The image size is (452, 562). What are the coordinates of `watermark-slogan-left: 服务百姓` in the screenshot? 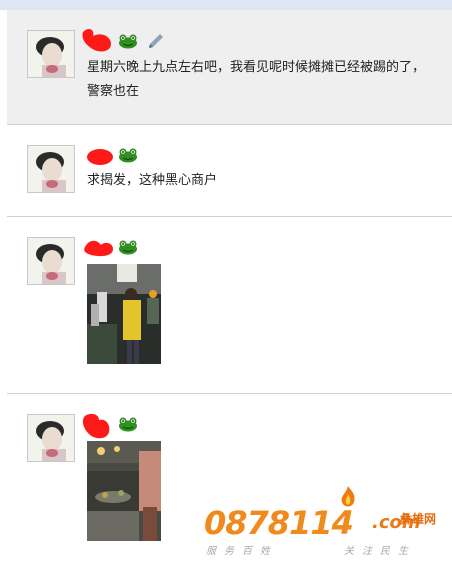 It's located at (242, 551).